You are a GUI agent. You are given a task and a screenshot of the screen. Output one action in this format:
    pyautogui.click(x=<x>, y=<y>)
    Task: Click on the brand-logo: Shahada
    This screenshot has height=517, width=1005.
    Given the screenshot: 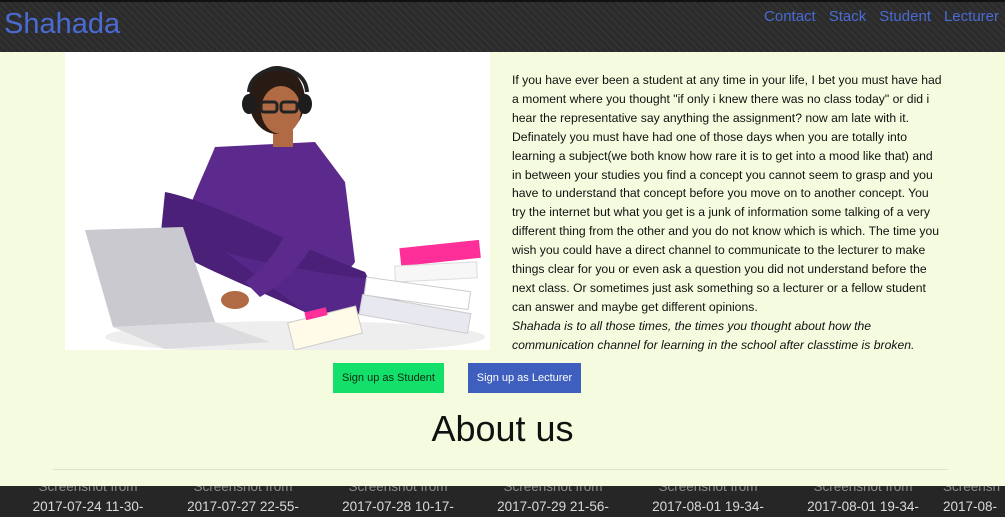 What is the action you would take?
    pyautogui.click(x=62, y=24)
    